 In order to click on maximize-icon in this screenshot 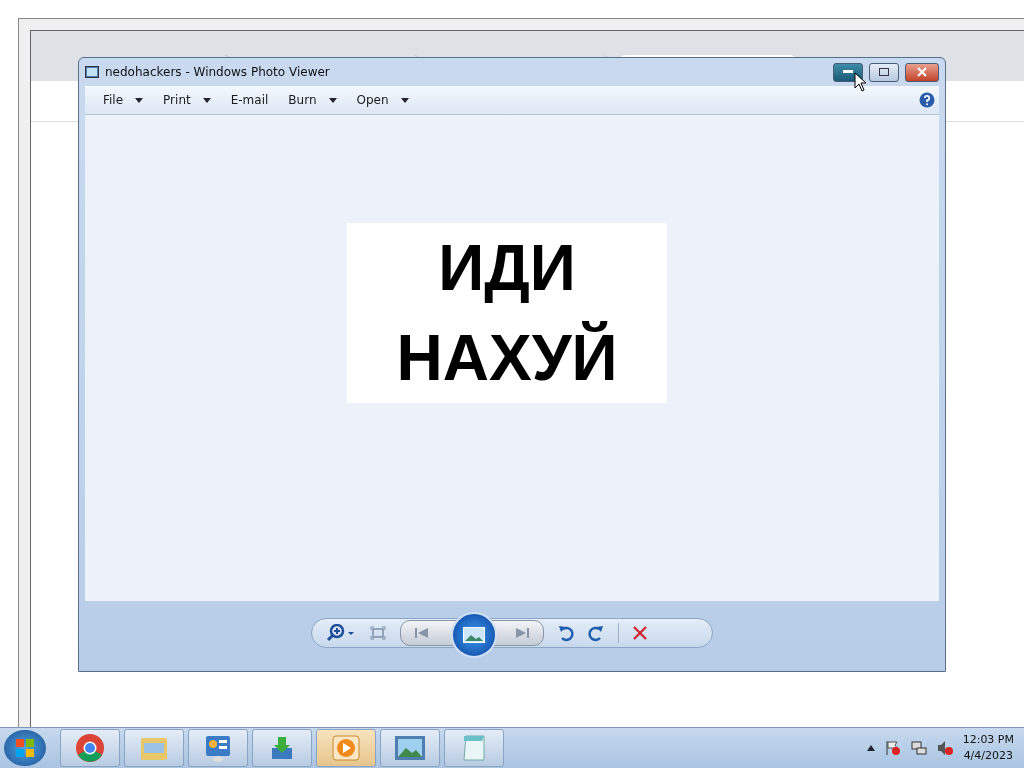, I will do `click(884, 72)`.